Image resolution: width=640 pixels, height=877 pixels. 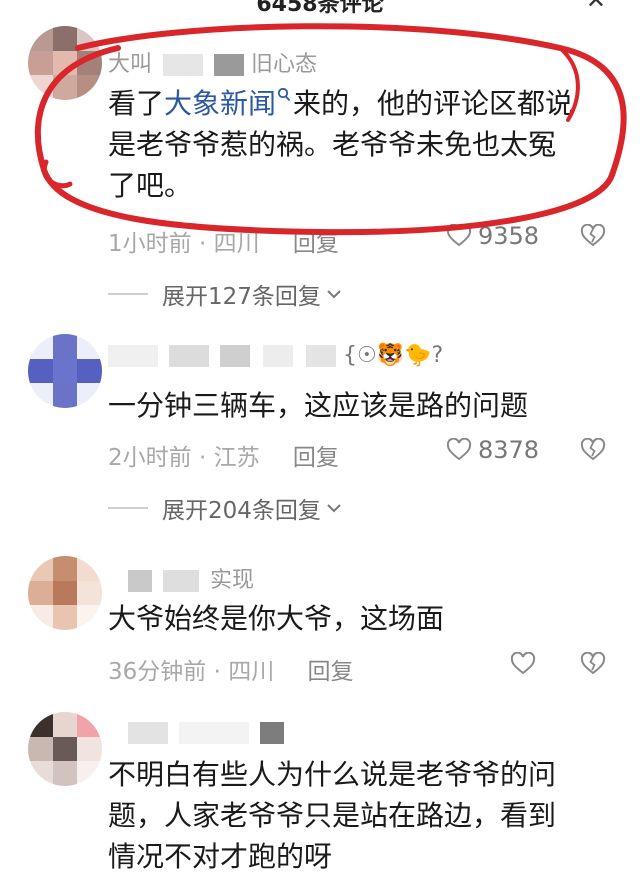 I want to click on comment-meta: 36分钟前 · 四川 回复, so click(x=231, y=672).